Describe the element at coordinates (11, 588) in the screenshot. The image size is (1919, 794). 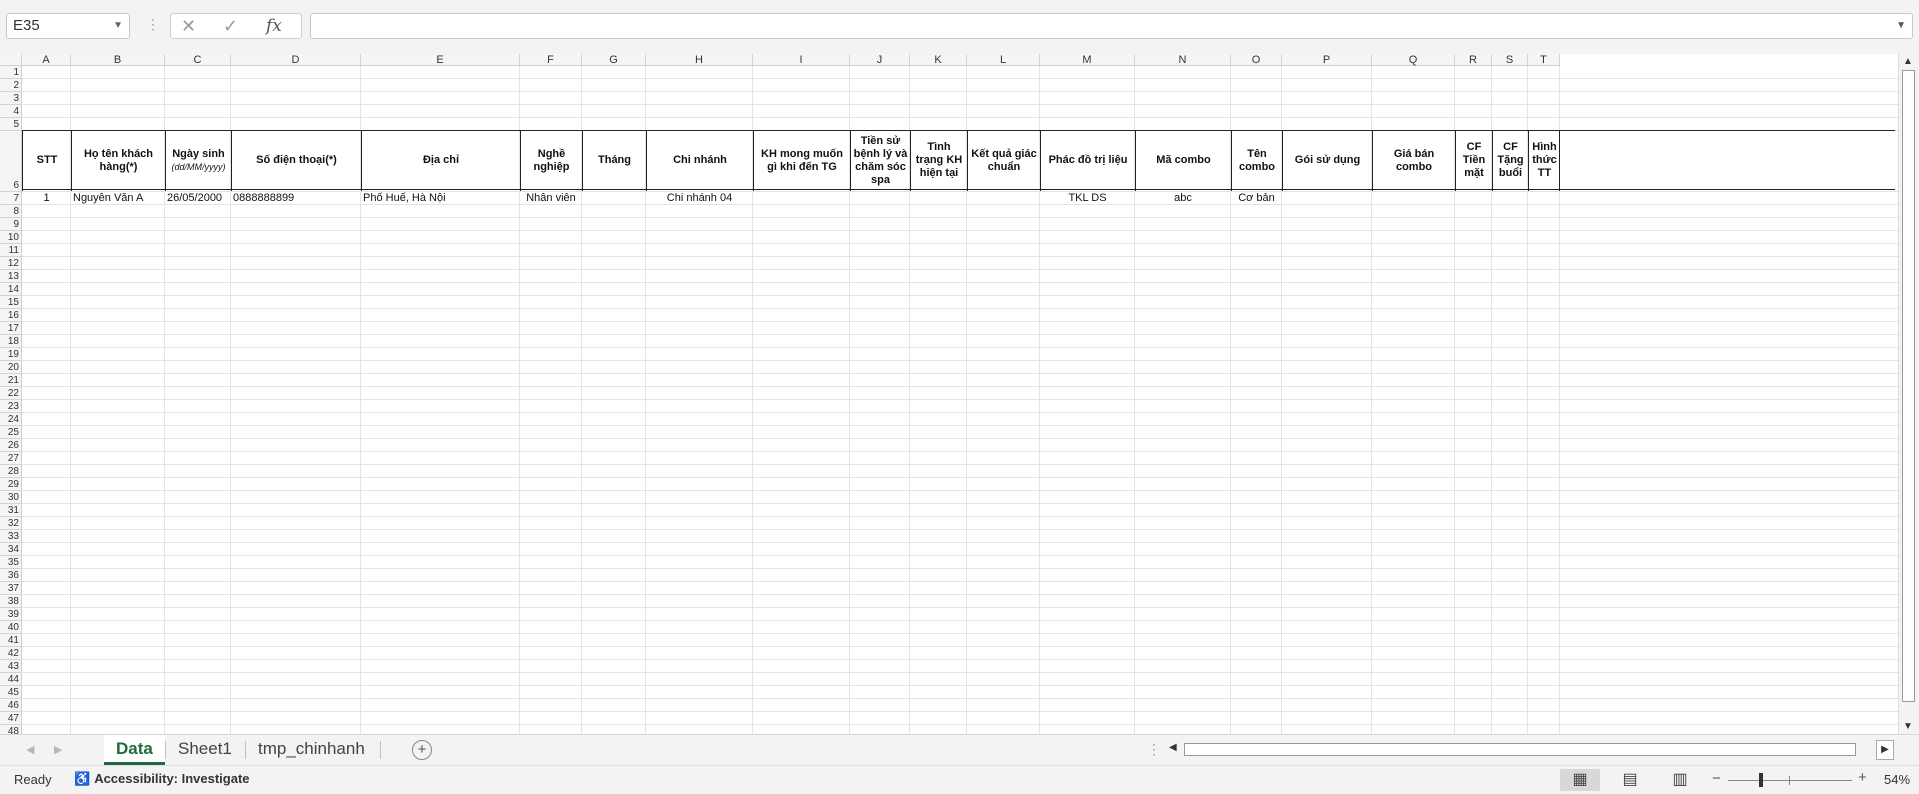
I see `row-header-37: 37` at that location.